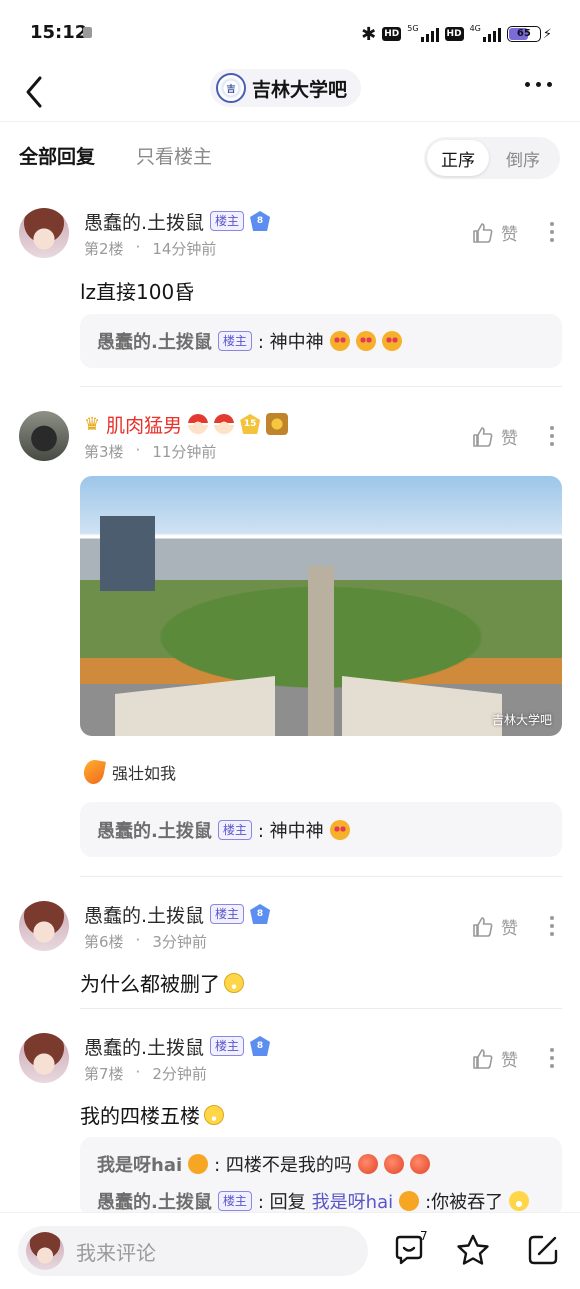  Describe the element at coordinates (144, 424) in the screenshot. I see `username: 肌肉猛男` at that location.